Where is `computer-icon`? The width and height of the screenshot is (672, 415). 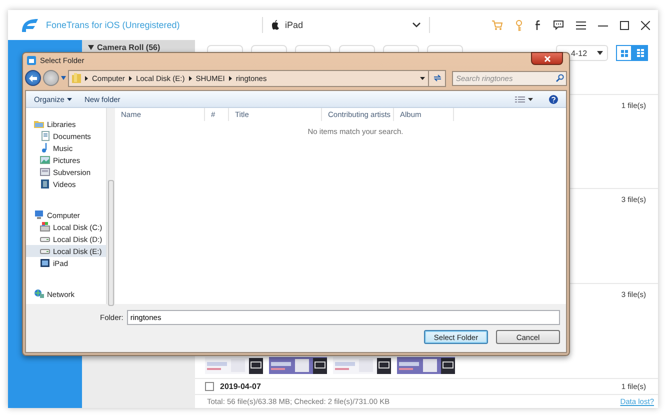
computer-icon is located at coordinates (39, 215).